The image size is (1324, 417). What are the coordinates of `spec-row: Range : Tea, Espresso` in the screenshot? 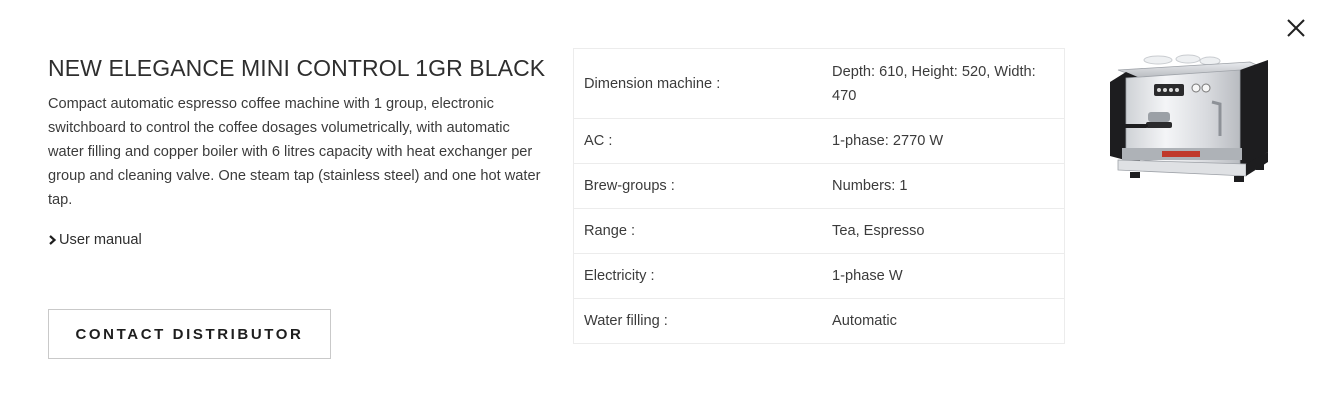 It's located at (819, 231).